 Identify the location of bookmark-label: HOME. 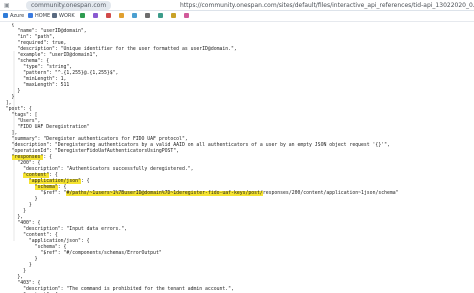
(43, 16).